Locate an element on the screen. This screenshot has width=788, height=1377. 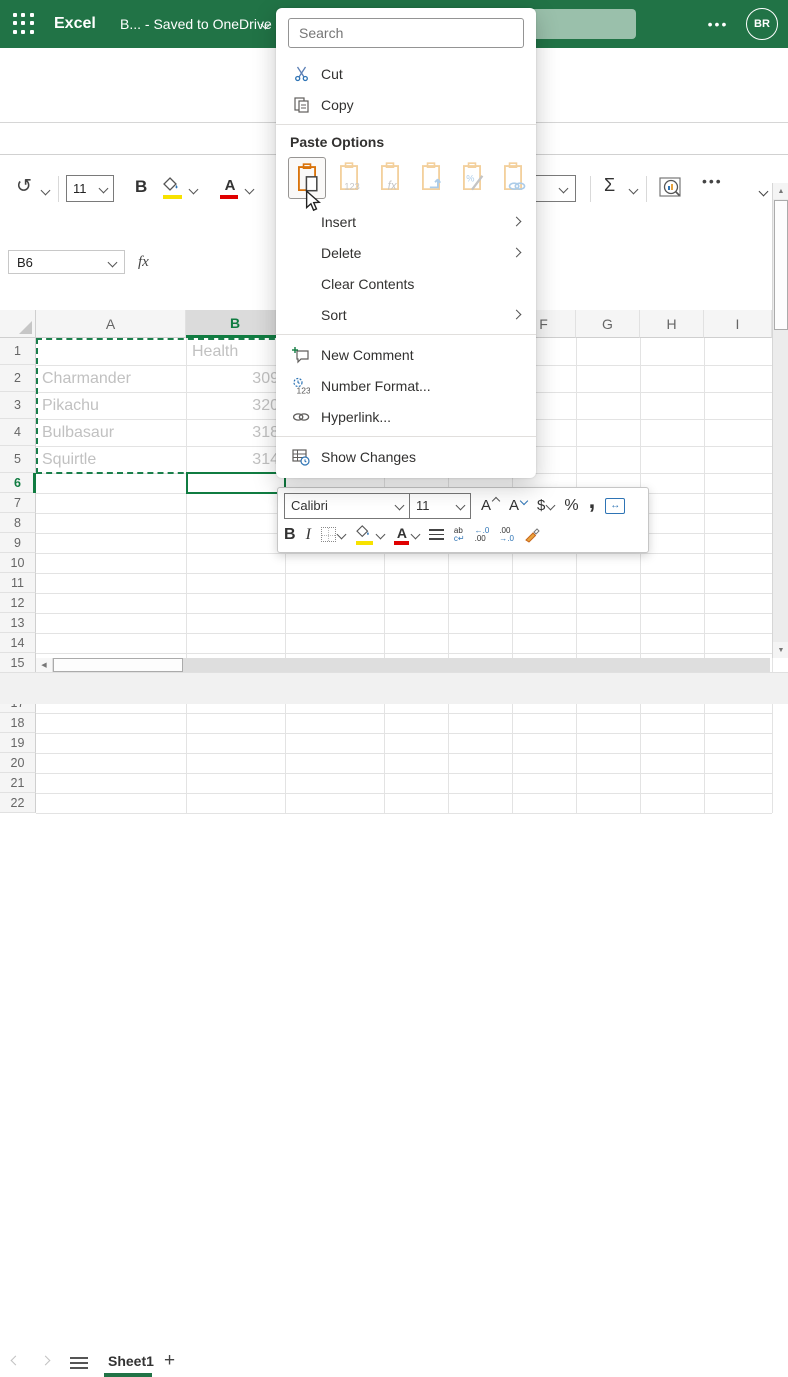
row-header-22: 22 is located at coordinates (18, 803).